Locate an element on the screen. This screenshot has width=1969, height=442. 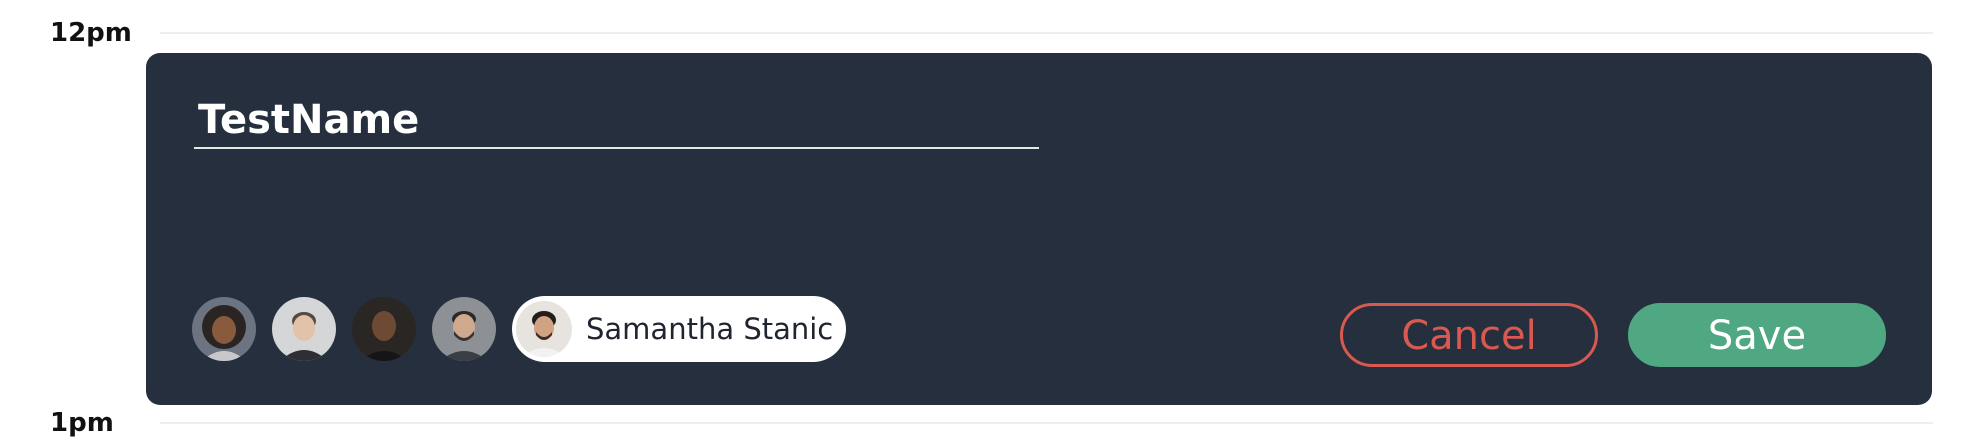
avatar-man-light-shirt-icon is located at coordinates (304, 329).